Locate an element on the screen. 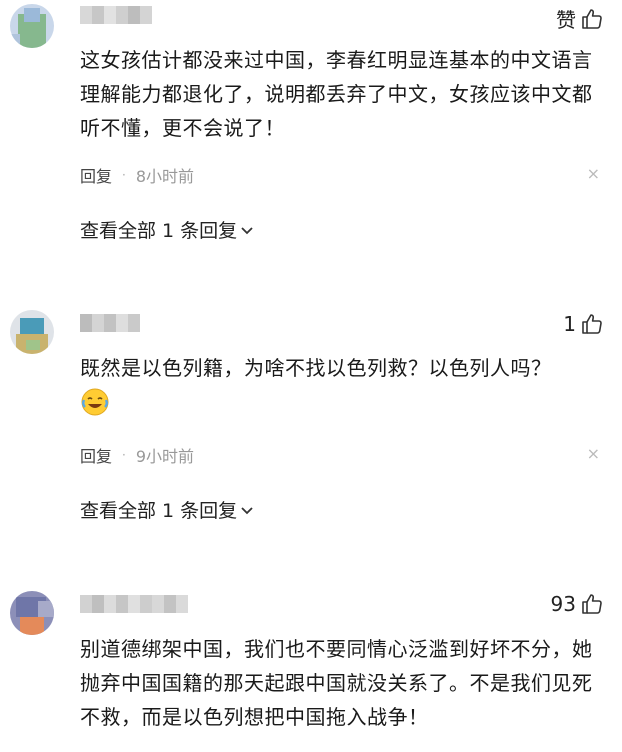 This screenshot has height=752, width=622. crying-laughing-emoji is located at coordinates (95, 402).